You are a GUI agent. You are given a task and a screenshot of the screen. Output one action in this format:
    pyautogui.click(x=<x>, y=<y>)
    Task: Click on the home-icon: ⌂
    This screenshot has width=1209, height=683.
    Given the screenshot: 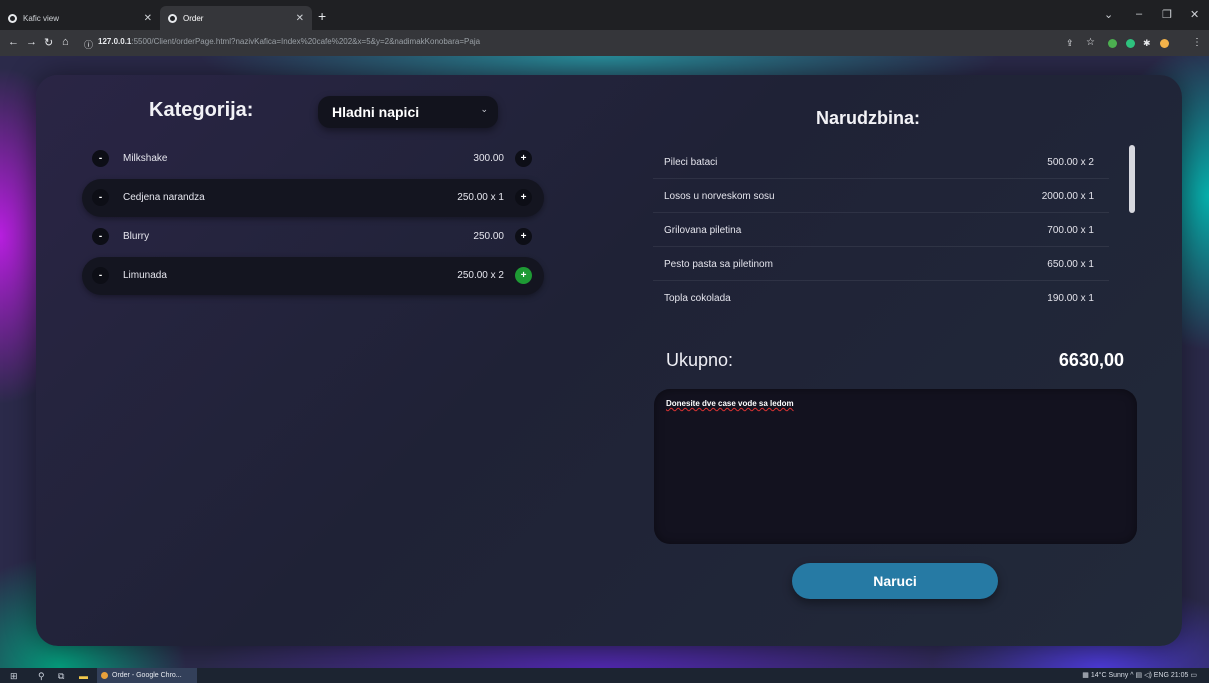 What is the action you would take?
    pyautogui.click(x=65, y=42)
    